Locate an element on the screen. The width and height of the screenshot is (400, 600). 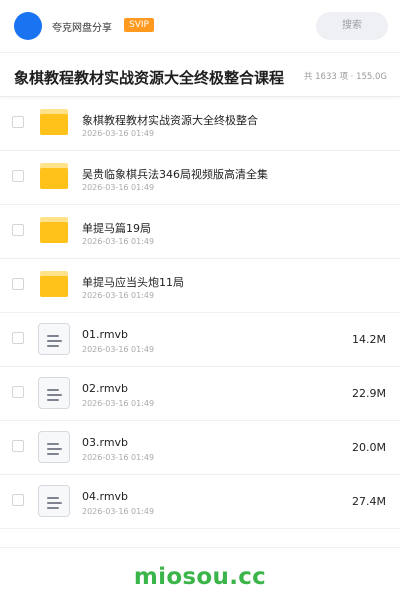
item-count-size: 共 1633 项 · 155.0G is located at coordinates (345, 77).